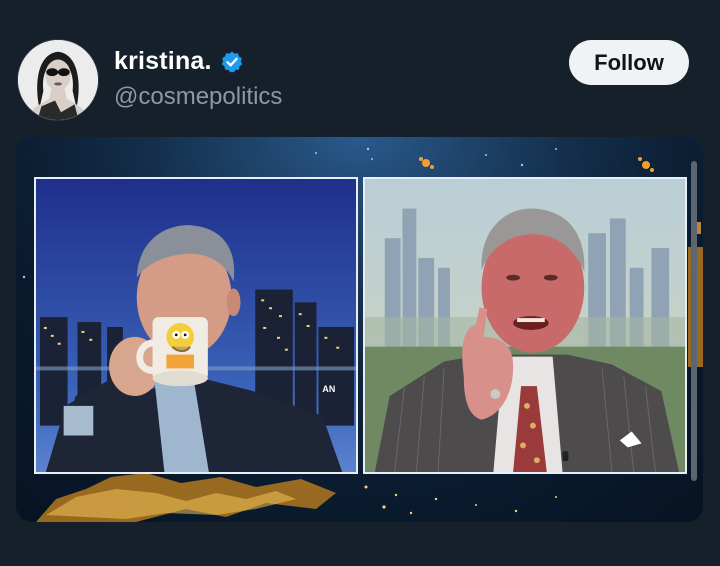  What do you see at coordinates (163, 61) in the screenshot?
I see `display-name: kristina.` at bounding box center [163, 61].